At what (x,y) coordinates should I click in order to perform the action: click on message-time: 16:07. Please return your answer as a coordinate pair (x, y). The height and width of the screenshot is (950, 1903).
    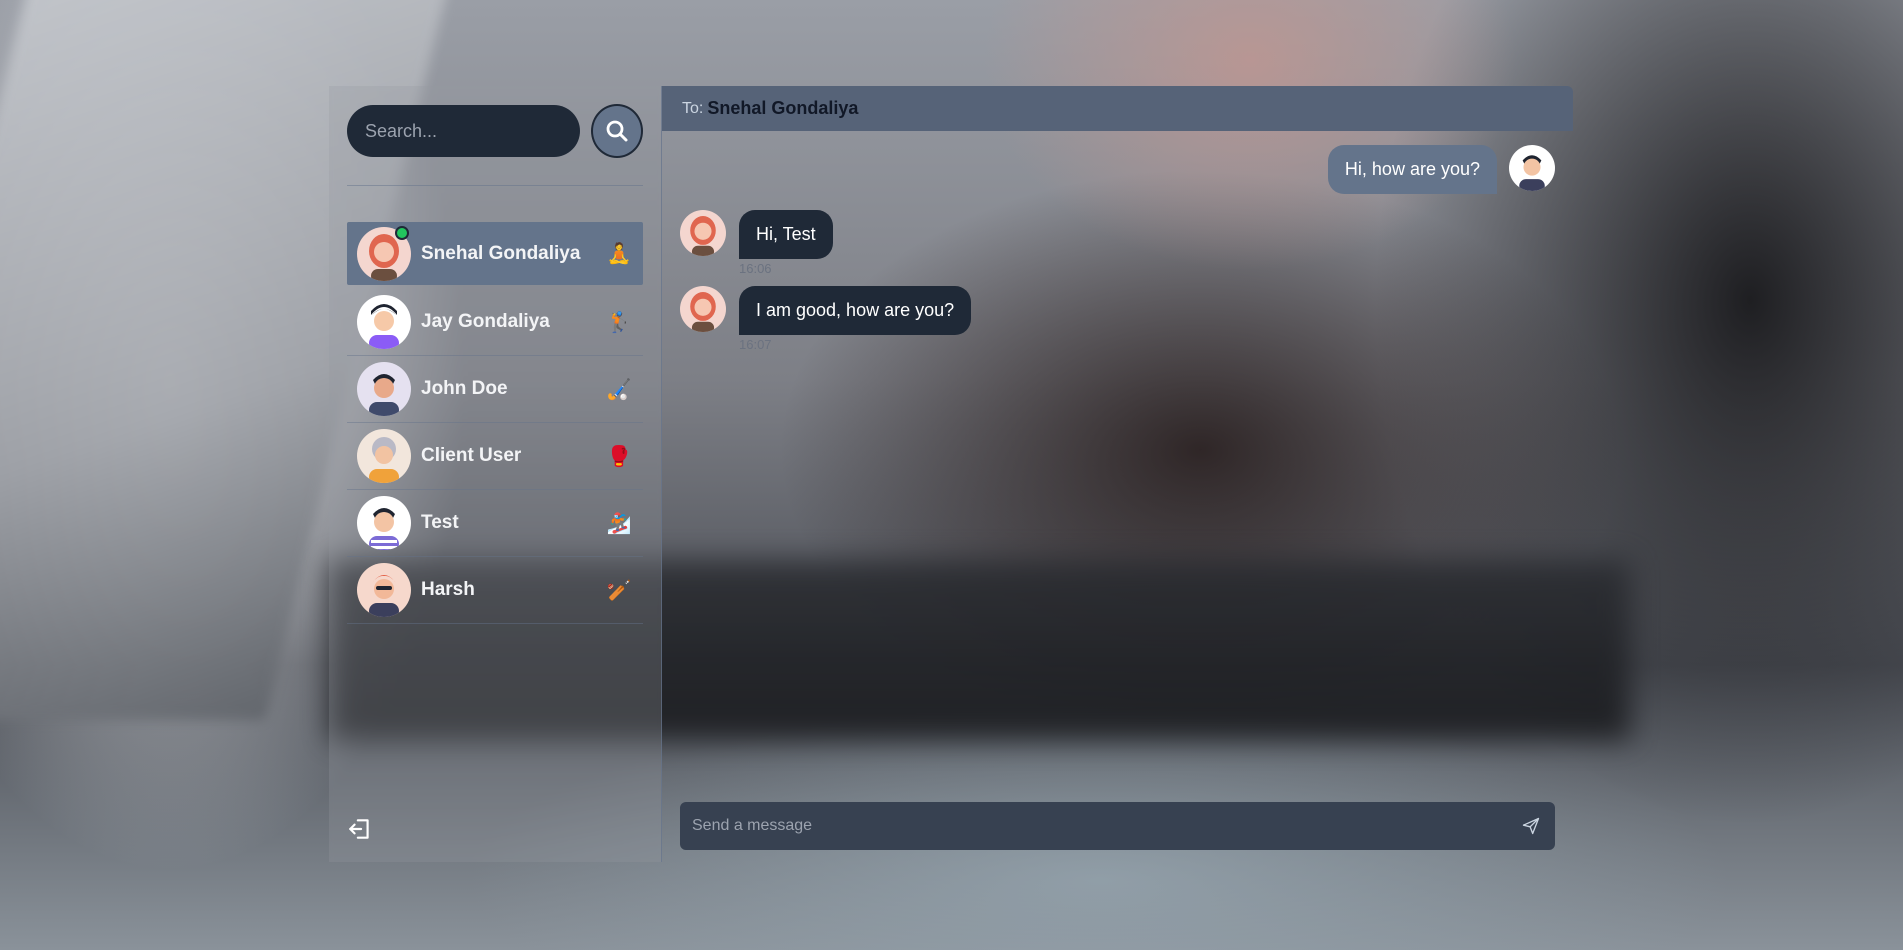
    Looking at the image, I should click on (755, 344).